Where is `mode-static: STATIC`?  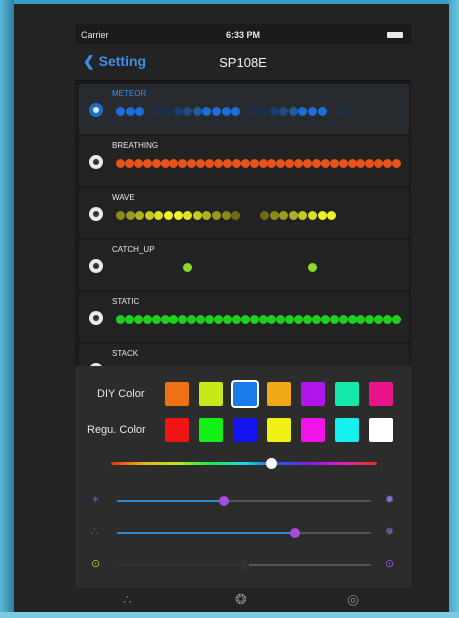 mode-static: STATIC is located at coordinates (244, 317).